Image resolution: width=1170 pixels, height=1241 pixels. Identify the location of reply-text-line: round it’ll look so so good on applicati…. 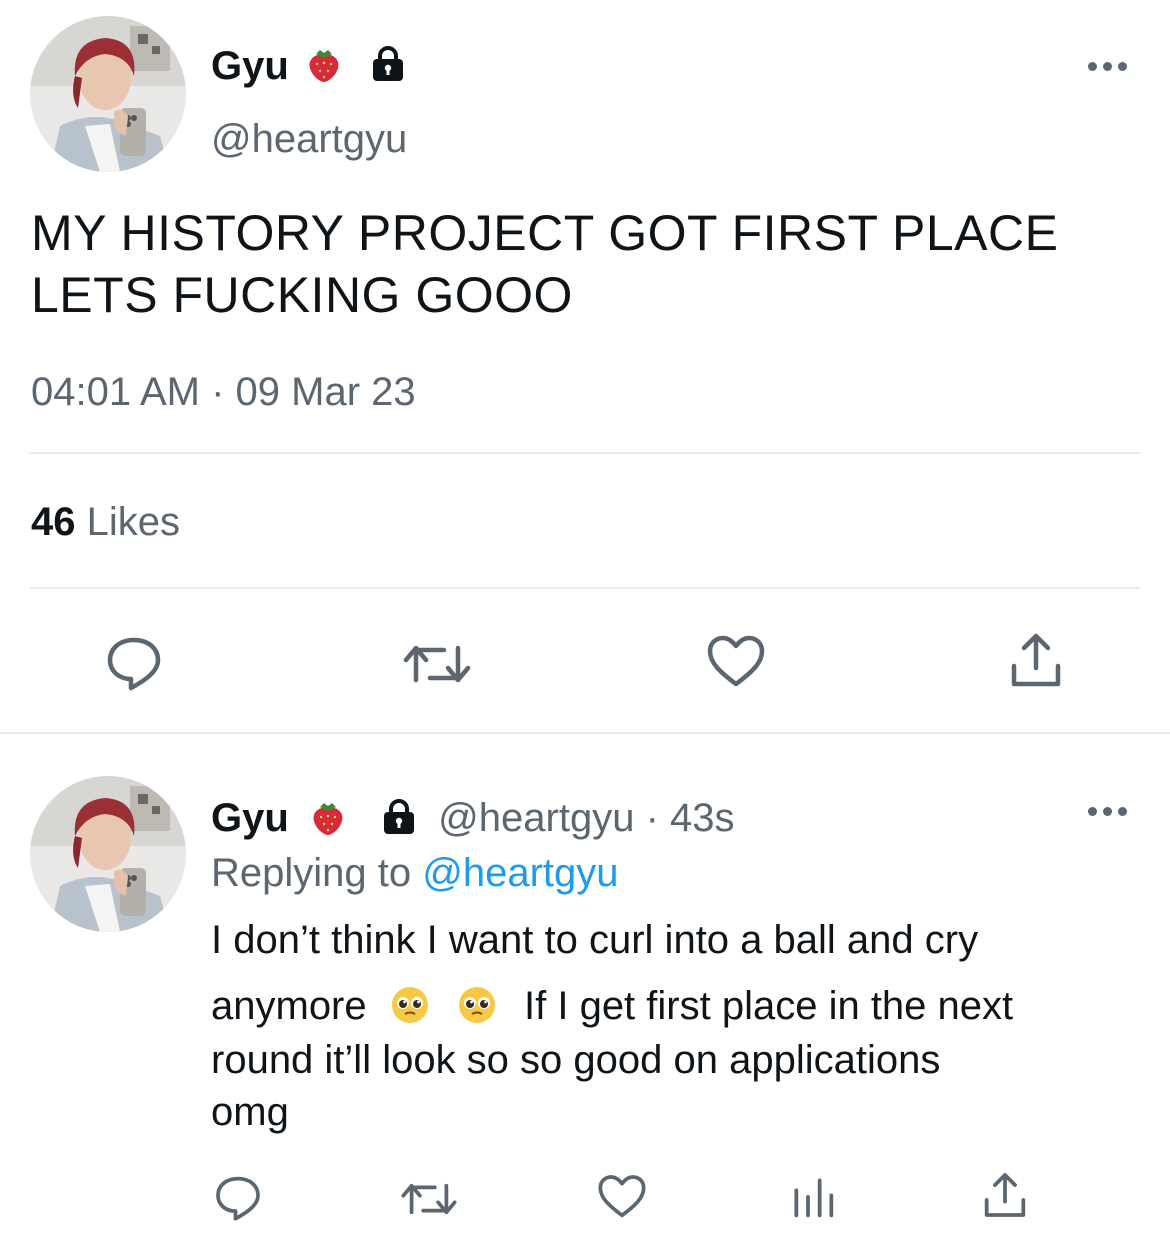
(576, 1060).